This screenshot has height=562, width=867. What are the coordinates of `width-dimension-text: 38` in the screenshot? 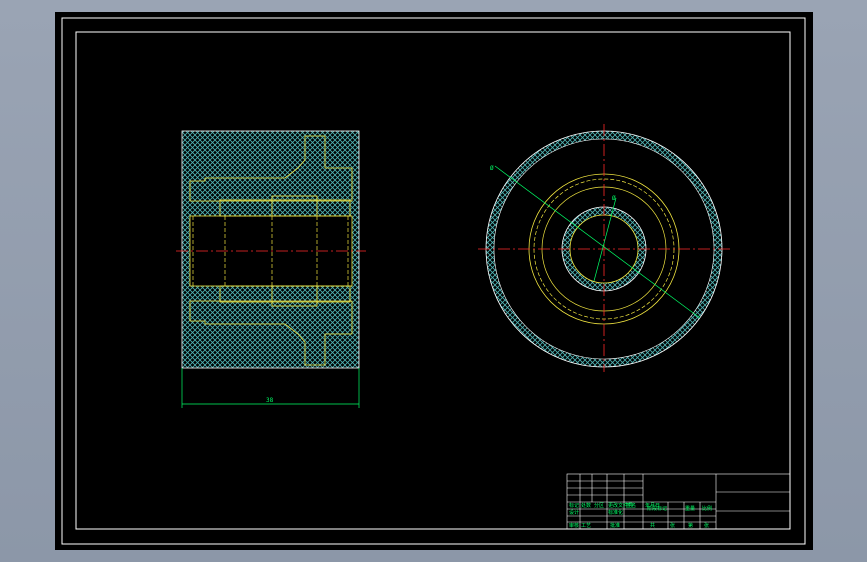 It's located at (270, 400).